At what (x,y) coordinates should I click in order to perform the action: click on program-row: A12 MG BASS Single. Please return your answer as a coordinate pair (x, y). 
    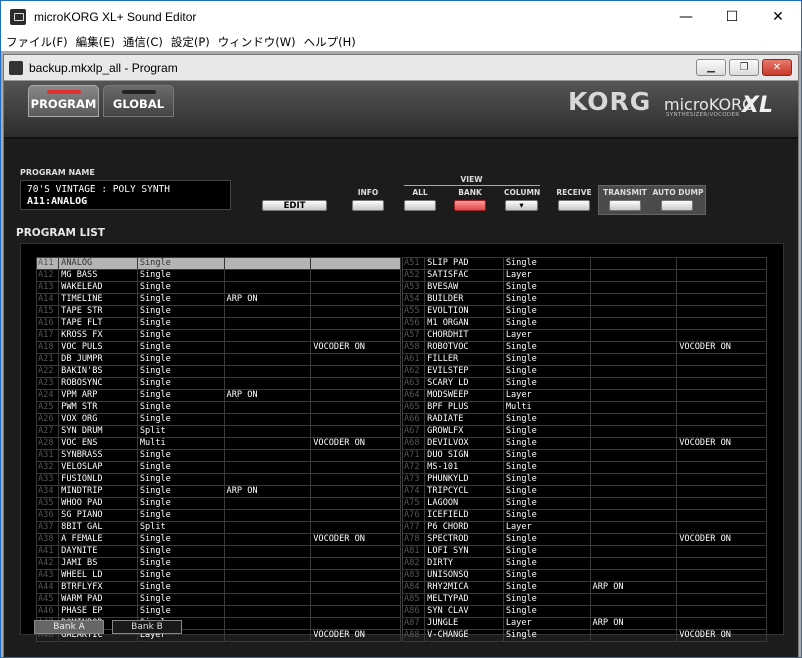
    Looking at the image, I should click on (218, 275).